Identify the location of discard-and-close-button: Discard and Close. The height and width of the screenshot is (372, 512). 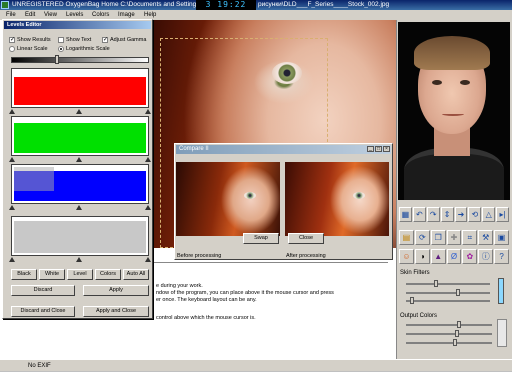
(43, 311).